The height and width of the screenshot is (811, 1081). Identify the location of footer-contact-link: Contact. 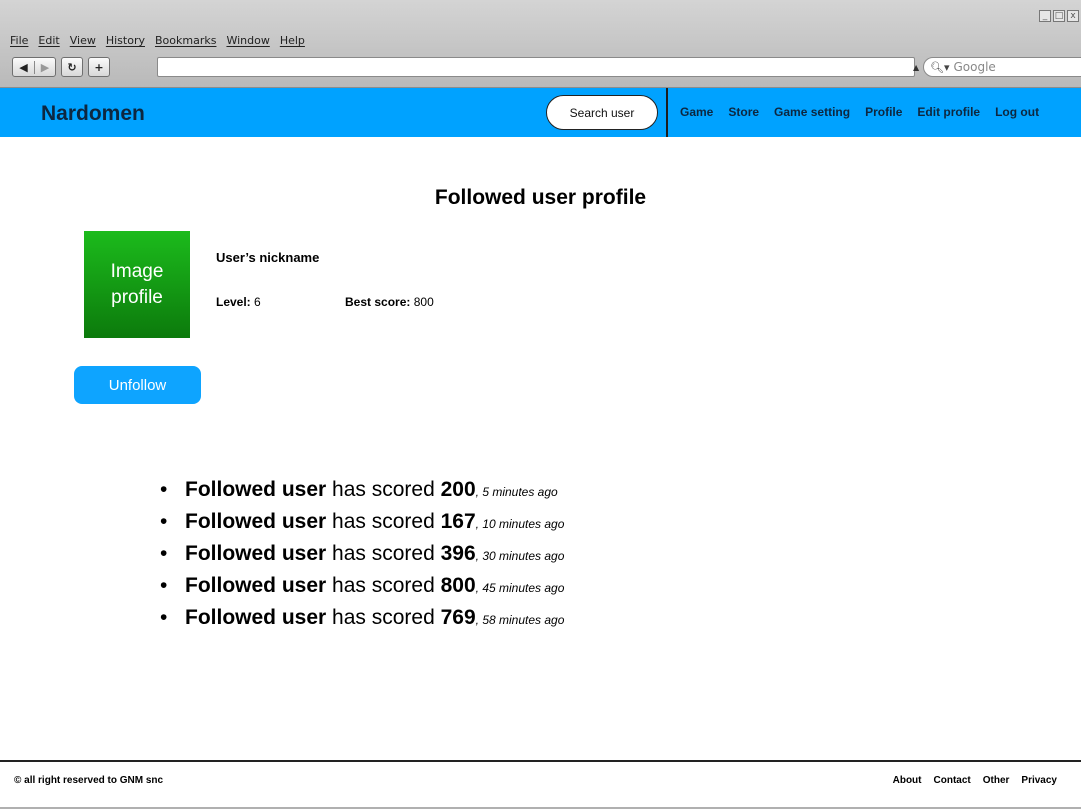
(952, 780).